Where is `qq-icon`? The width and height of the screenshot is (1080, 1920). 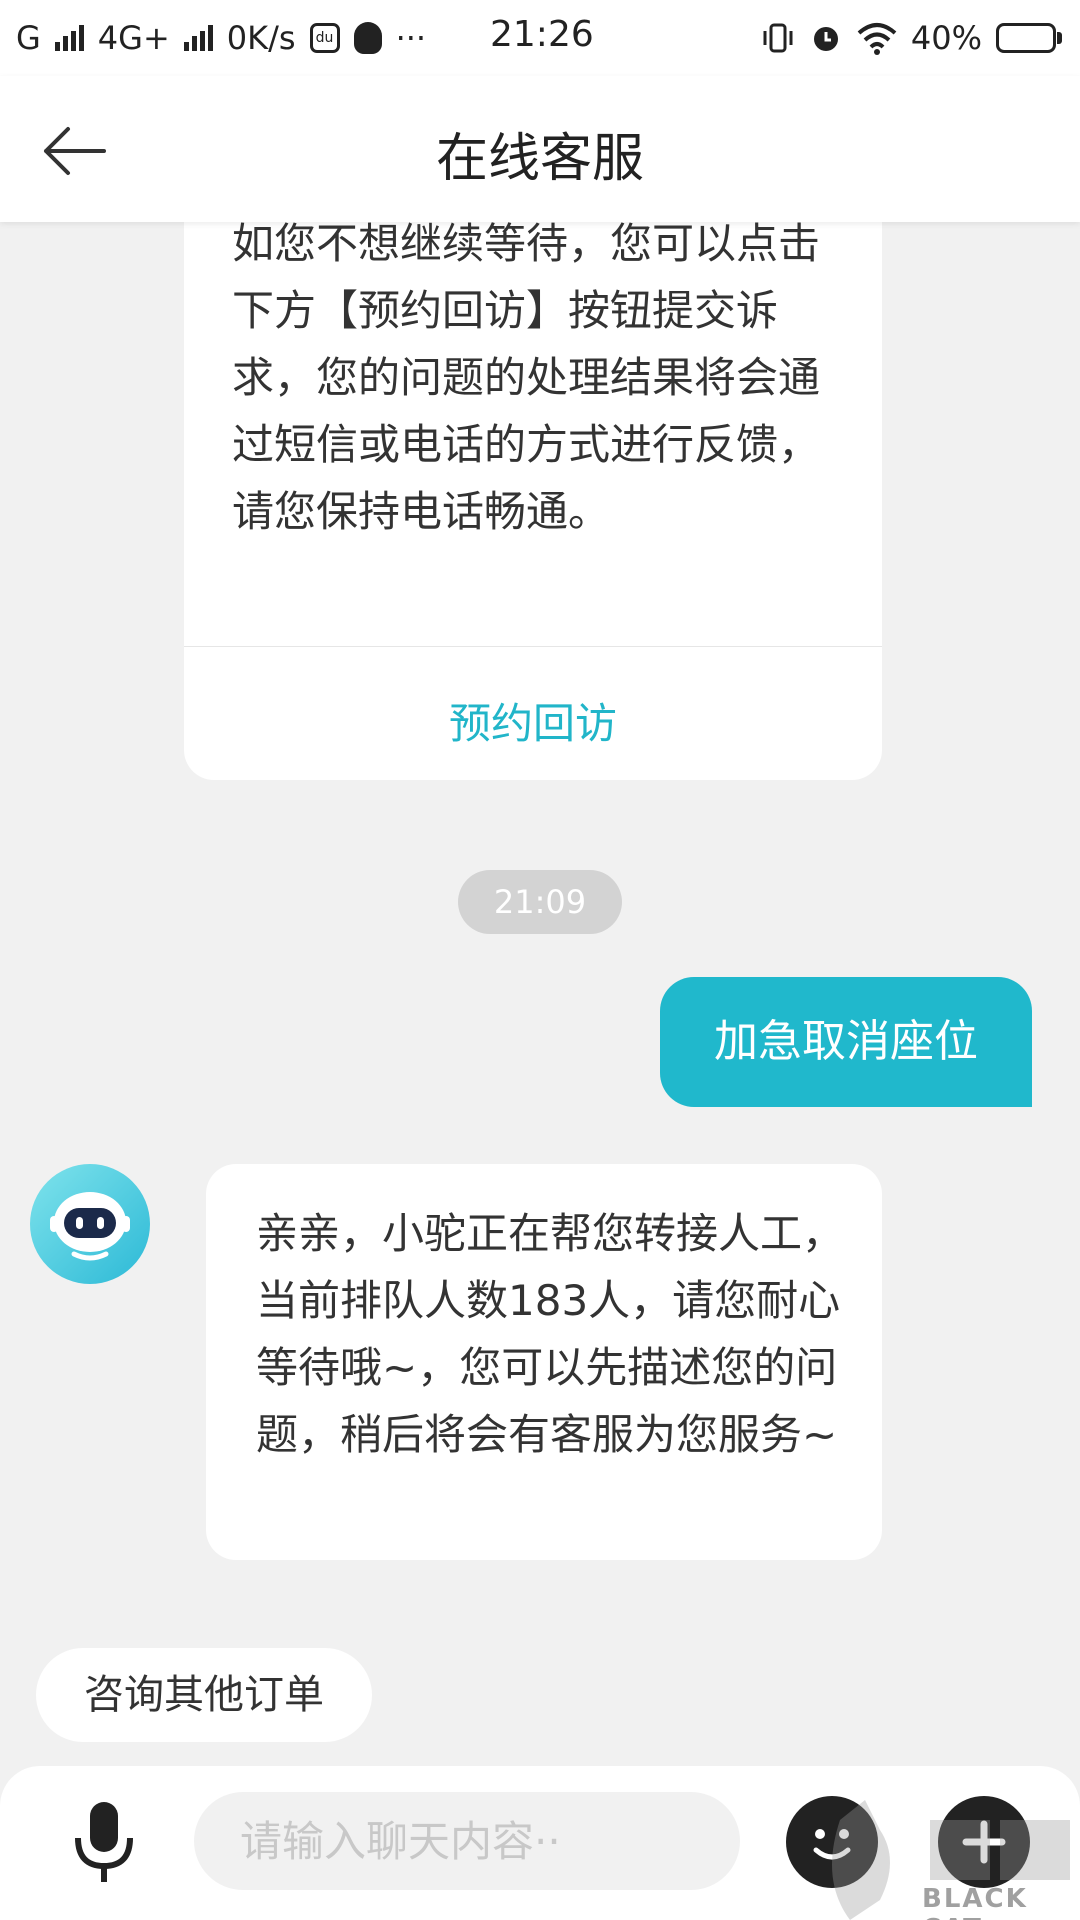
qq-icon is located at coordinates (367, 38).